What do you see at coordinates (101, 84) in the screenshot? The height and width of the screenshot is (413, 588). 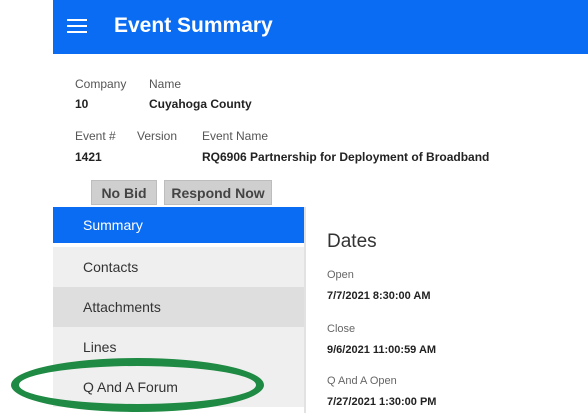 I see `company-label: Company` at bounding box center [101, 84].